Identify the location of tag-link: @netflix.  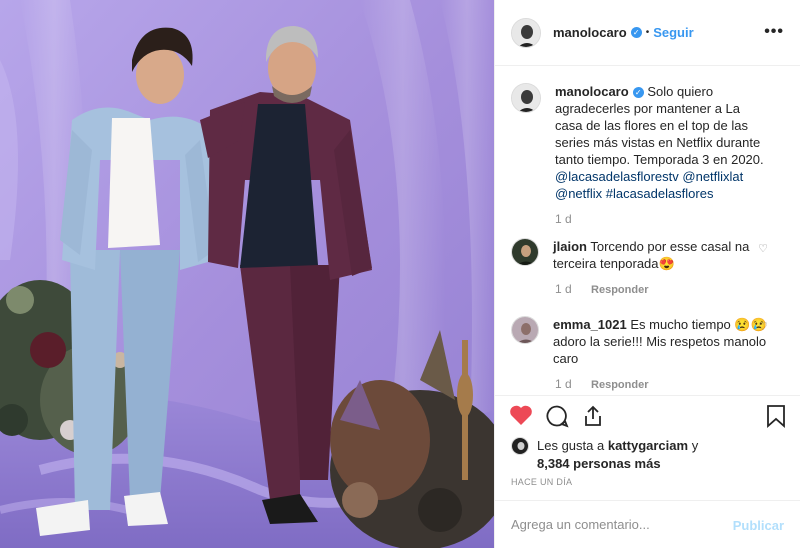
(578, 193).